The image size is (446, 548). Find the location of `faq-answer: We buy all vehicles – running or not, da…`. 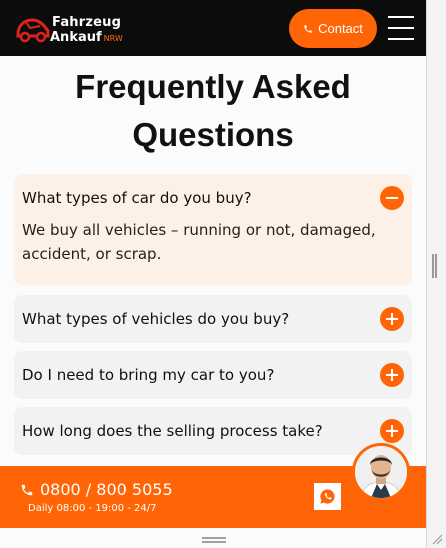

faq-answer: We buy all vehicles – running or not, da… is located at coordinates (199, 242).